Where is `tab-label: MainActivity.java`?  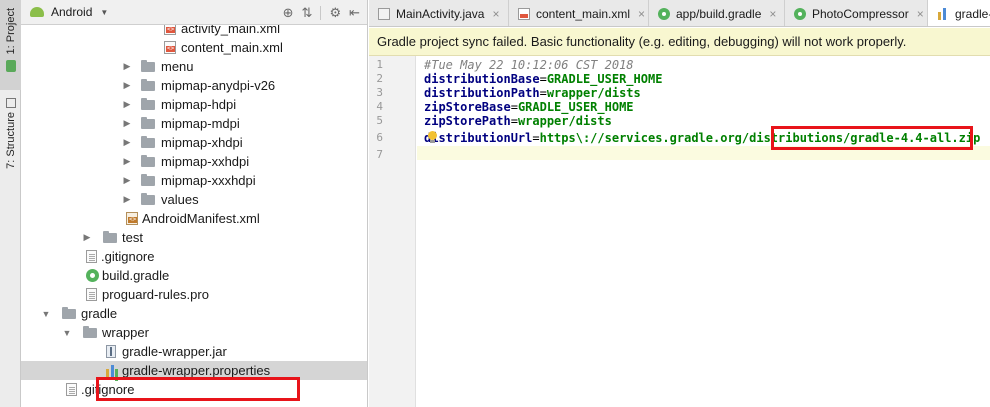 tab-label: MainActivity.java is located at coordinates (440, 13).